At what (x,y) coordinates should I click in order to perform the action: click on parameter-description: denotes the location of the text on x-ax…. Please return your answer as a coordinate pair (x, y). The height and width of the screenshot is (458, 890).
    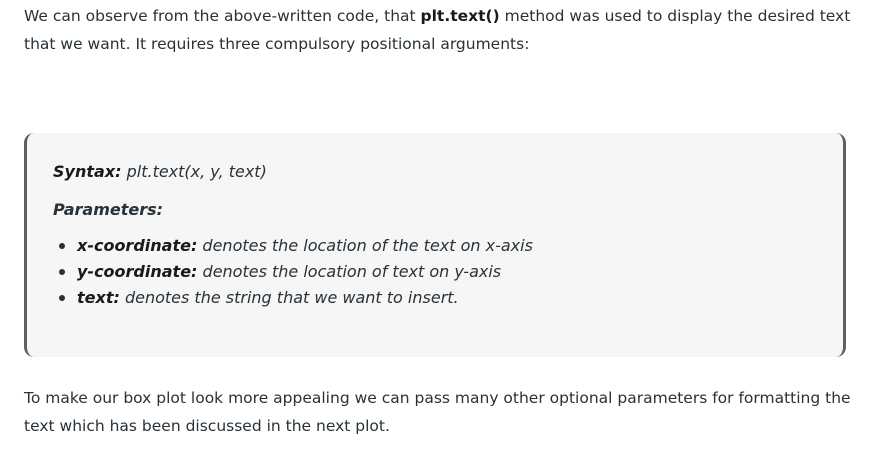
    Looking at the image, I should click on (365, 245).